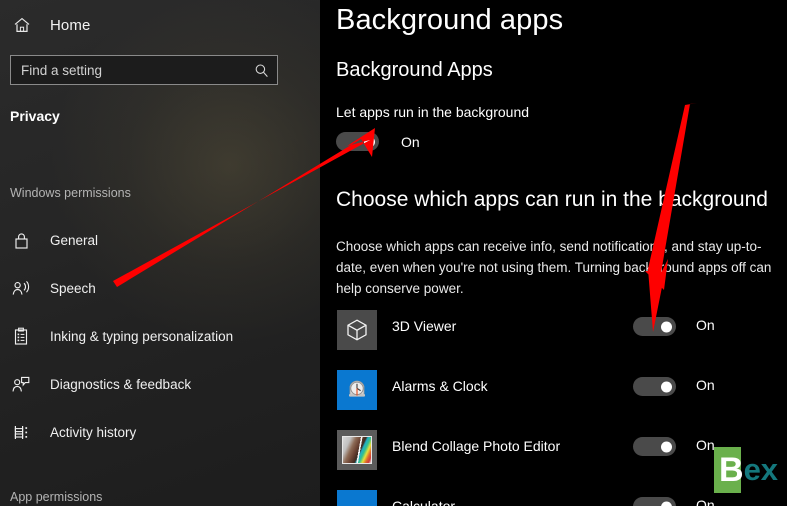  I want to click on alarm-clock-icon, so click(357, 390).